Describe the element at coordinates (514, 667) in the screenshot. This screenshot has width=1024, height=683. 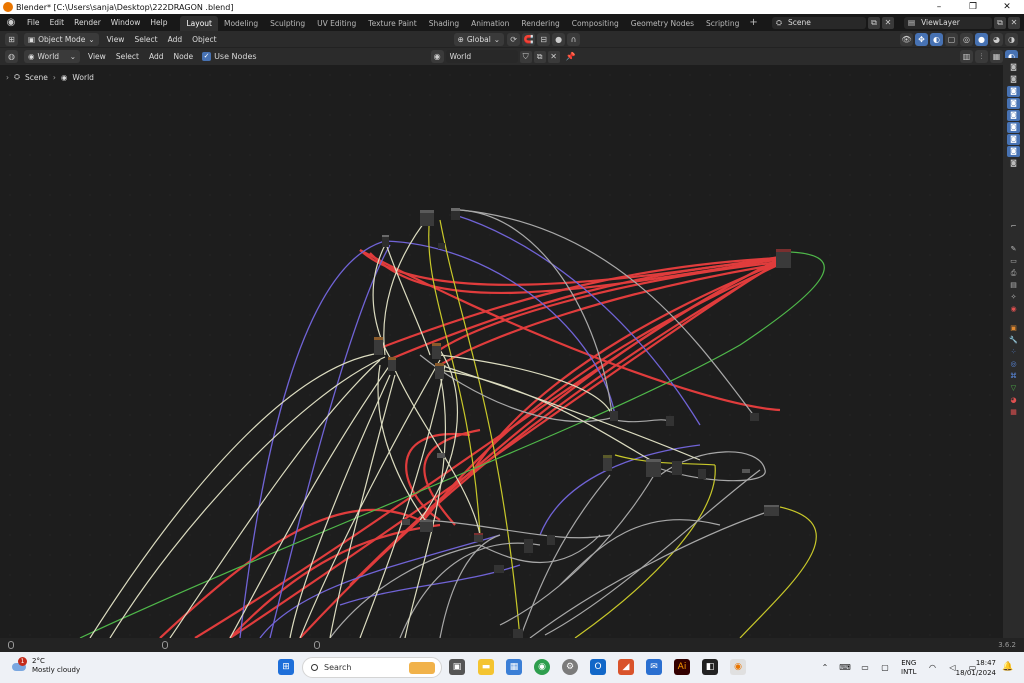
I see `store-icon: ▦` at that location.